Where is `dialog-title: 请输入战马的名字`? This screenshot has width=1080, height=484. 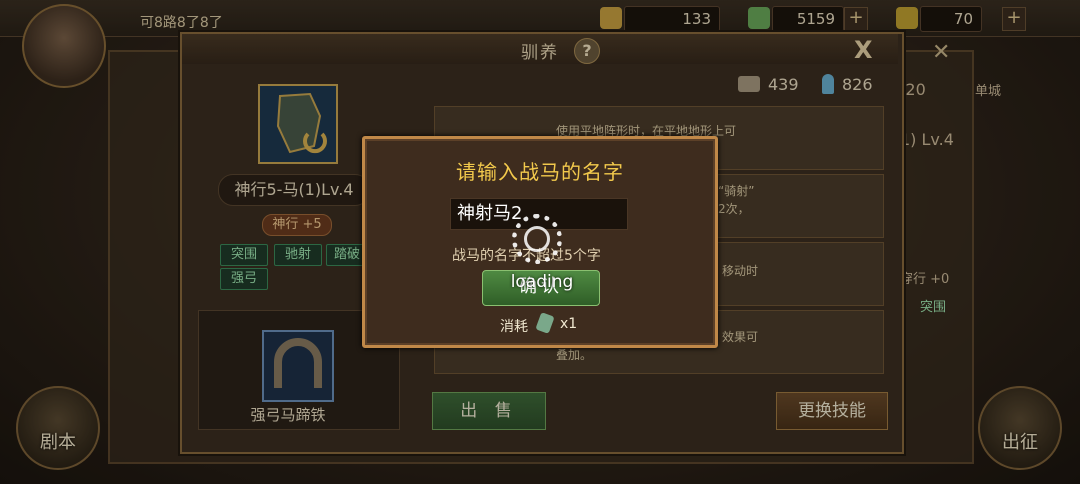
dialog-title: 请输入战马的名字 is located at coordinates (540, 172).